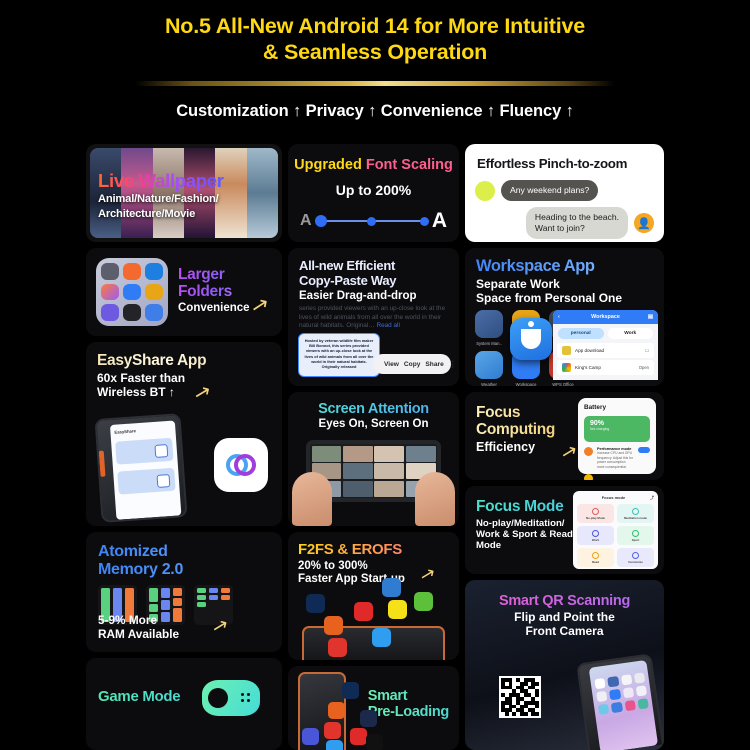  I want to click on etsy-icon, so click(336, 710).